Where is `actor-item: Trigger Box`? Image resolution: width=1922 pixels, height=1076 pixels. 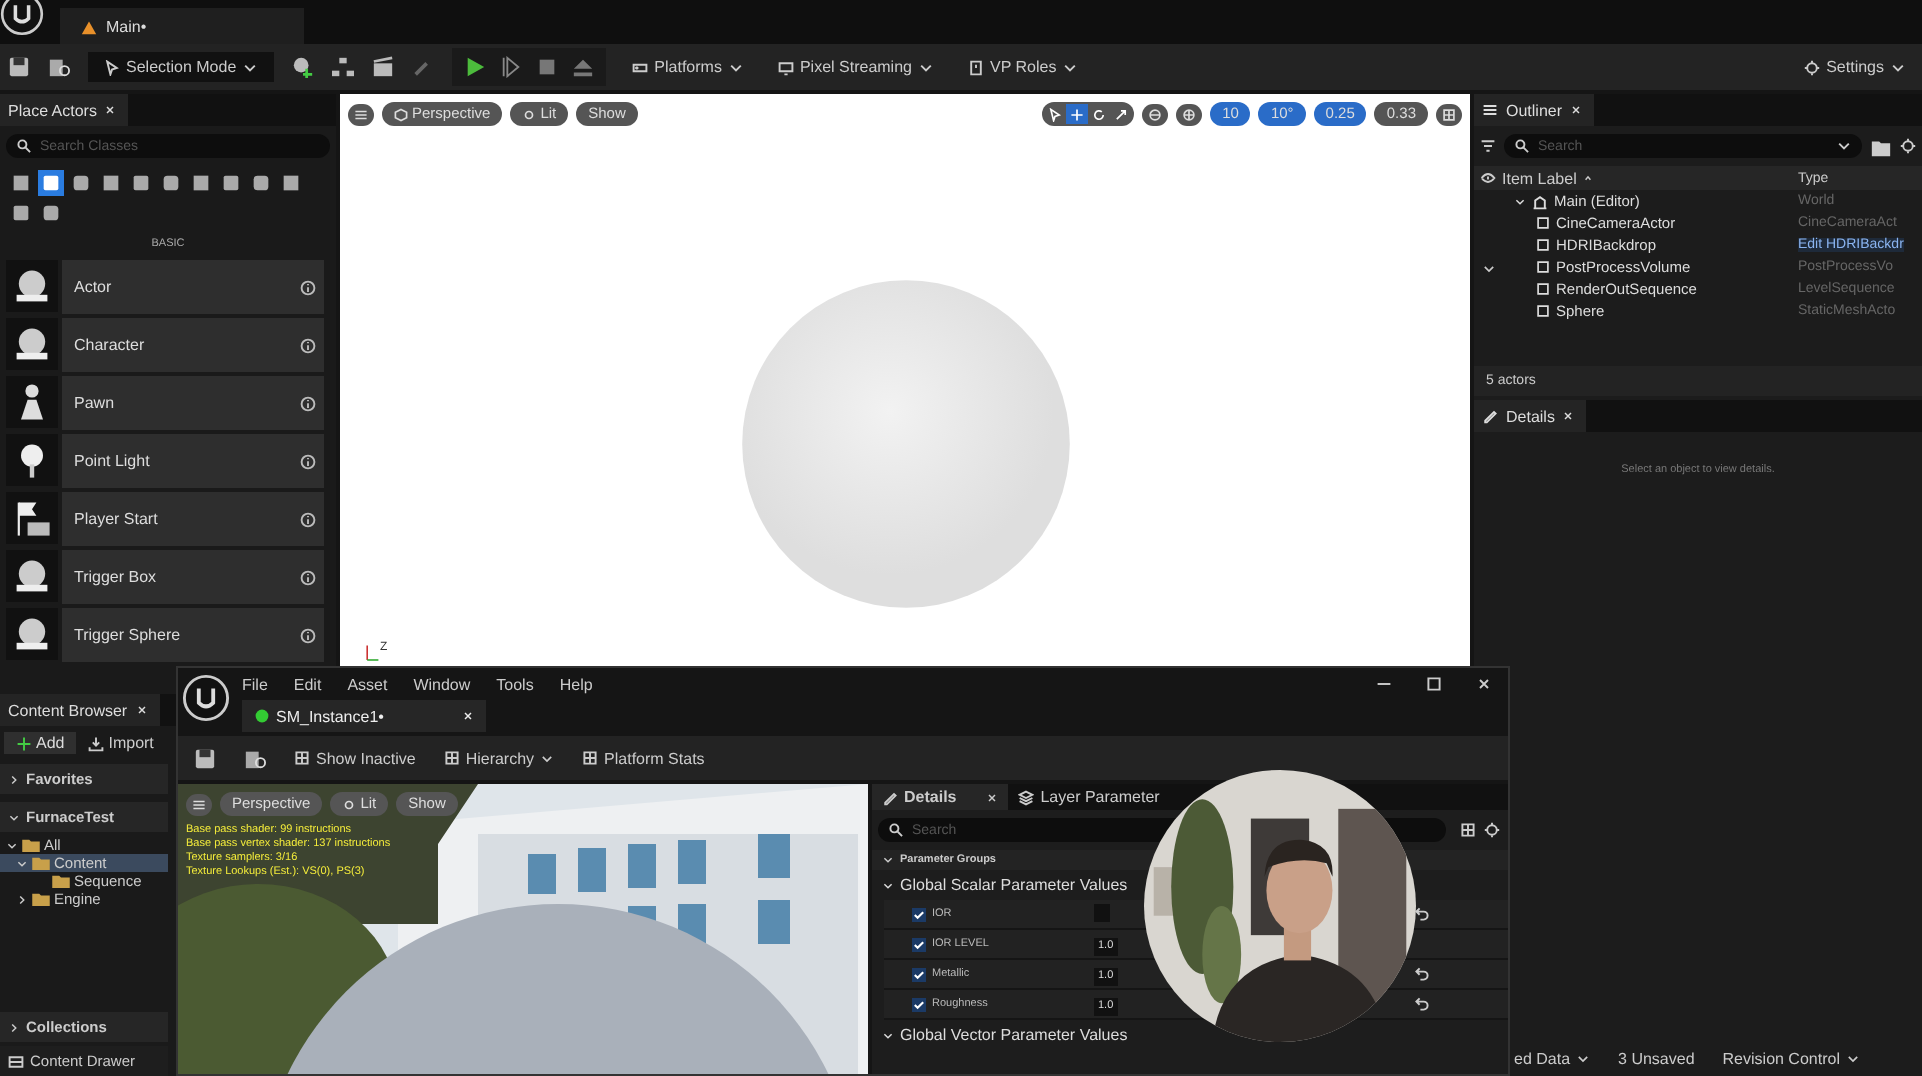 actor-item: Trigger Box is located at coordinates (193, 577).